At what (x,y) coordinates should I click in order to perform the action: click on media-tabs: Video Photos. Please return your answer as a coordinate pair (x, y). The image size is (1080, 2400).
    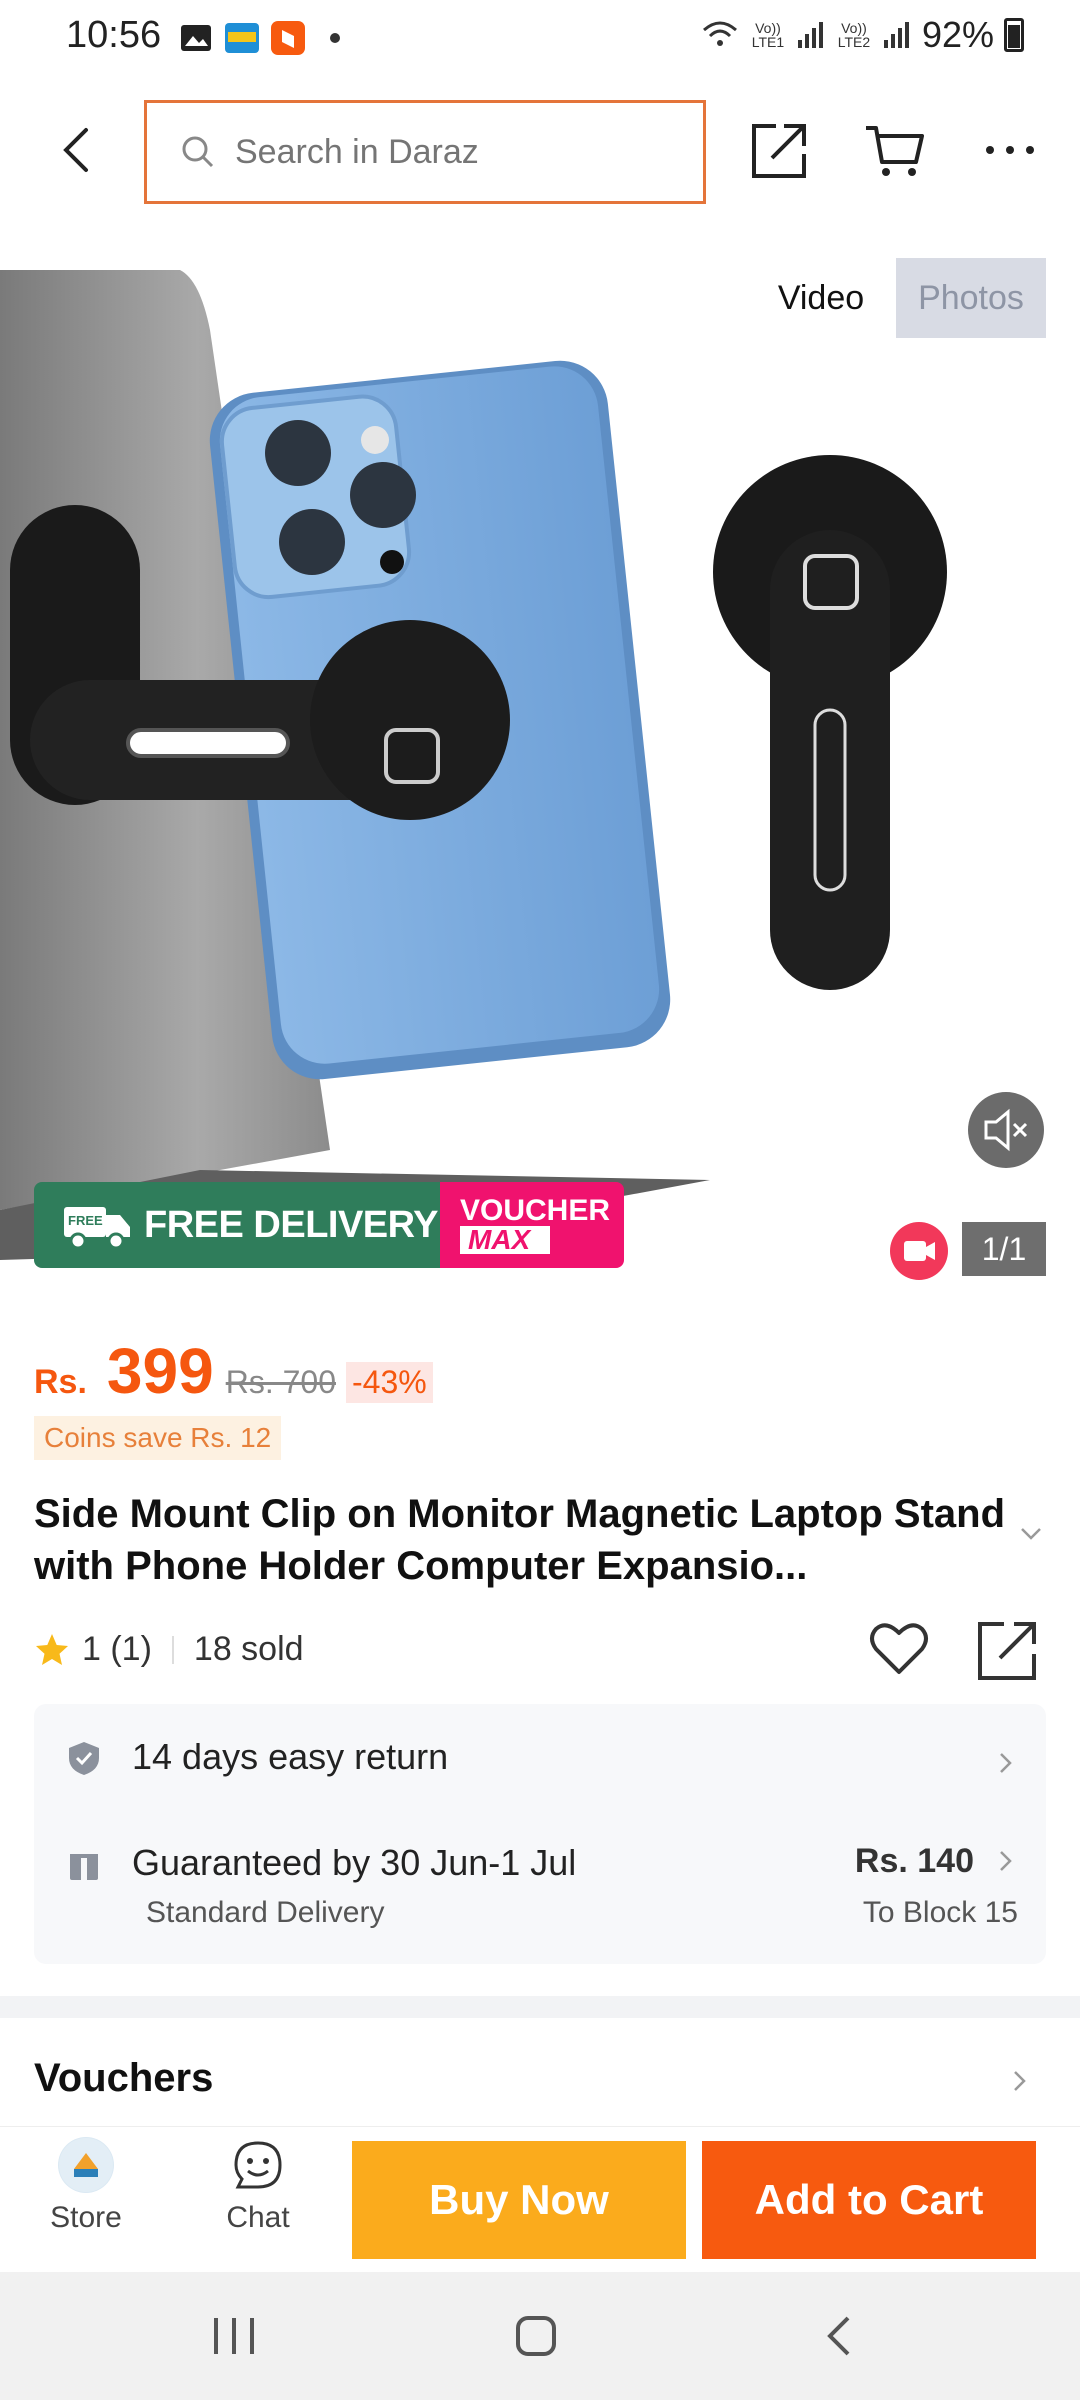
    Looking at the image, I should click on (896, 298).